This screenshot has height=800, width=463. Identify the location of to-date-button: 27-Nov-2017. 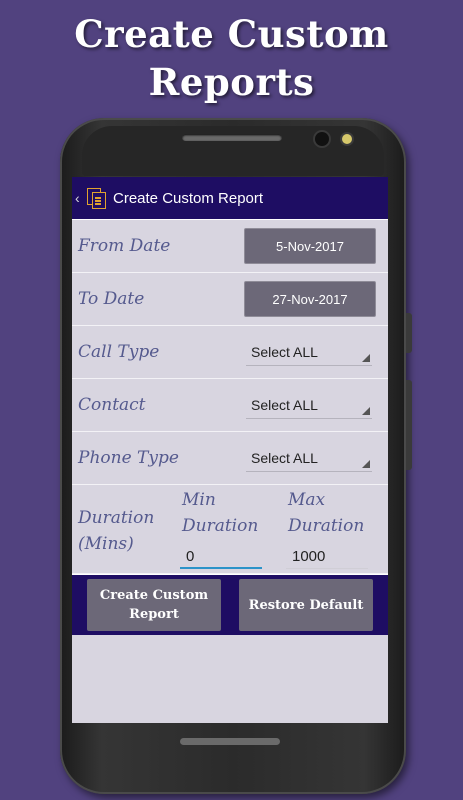
(310, 299).